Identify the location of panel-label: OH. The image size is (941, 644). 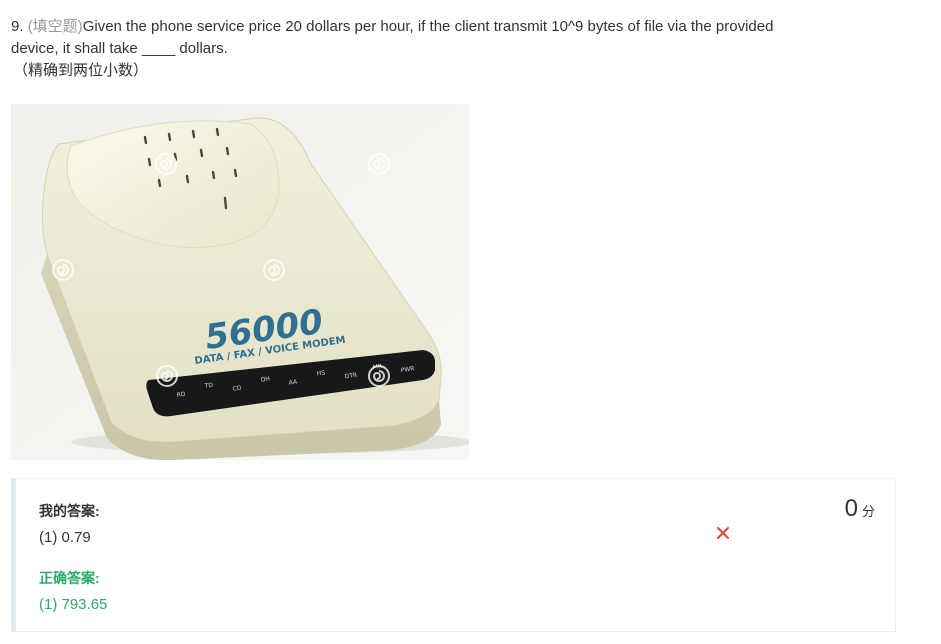
(265, 379).